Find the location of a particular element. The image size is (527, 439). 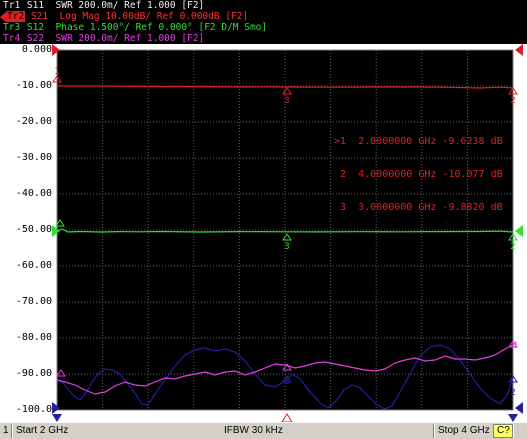

y-axis-label: -80.00 is located at coordinates (33, 337).